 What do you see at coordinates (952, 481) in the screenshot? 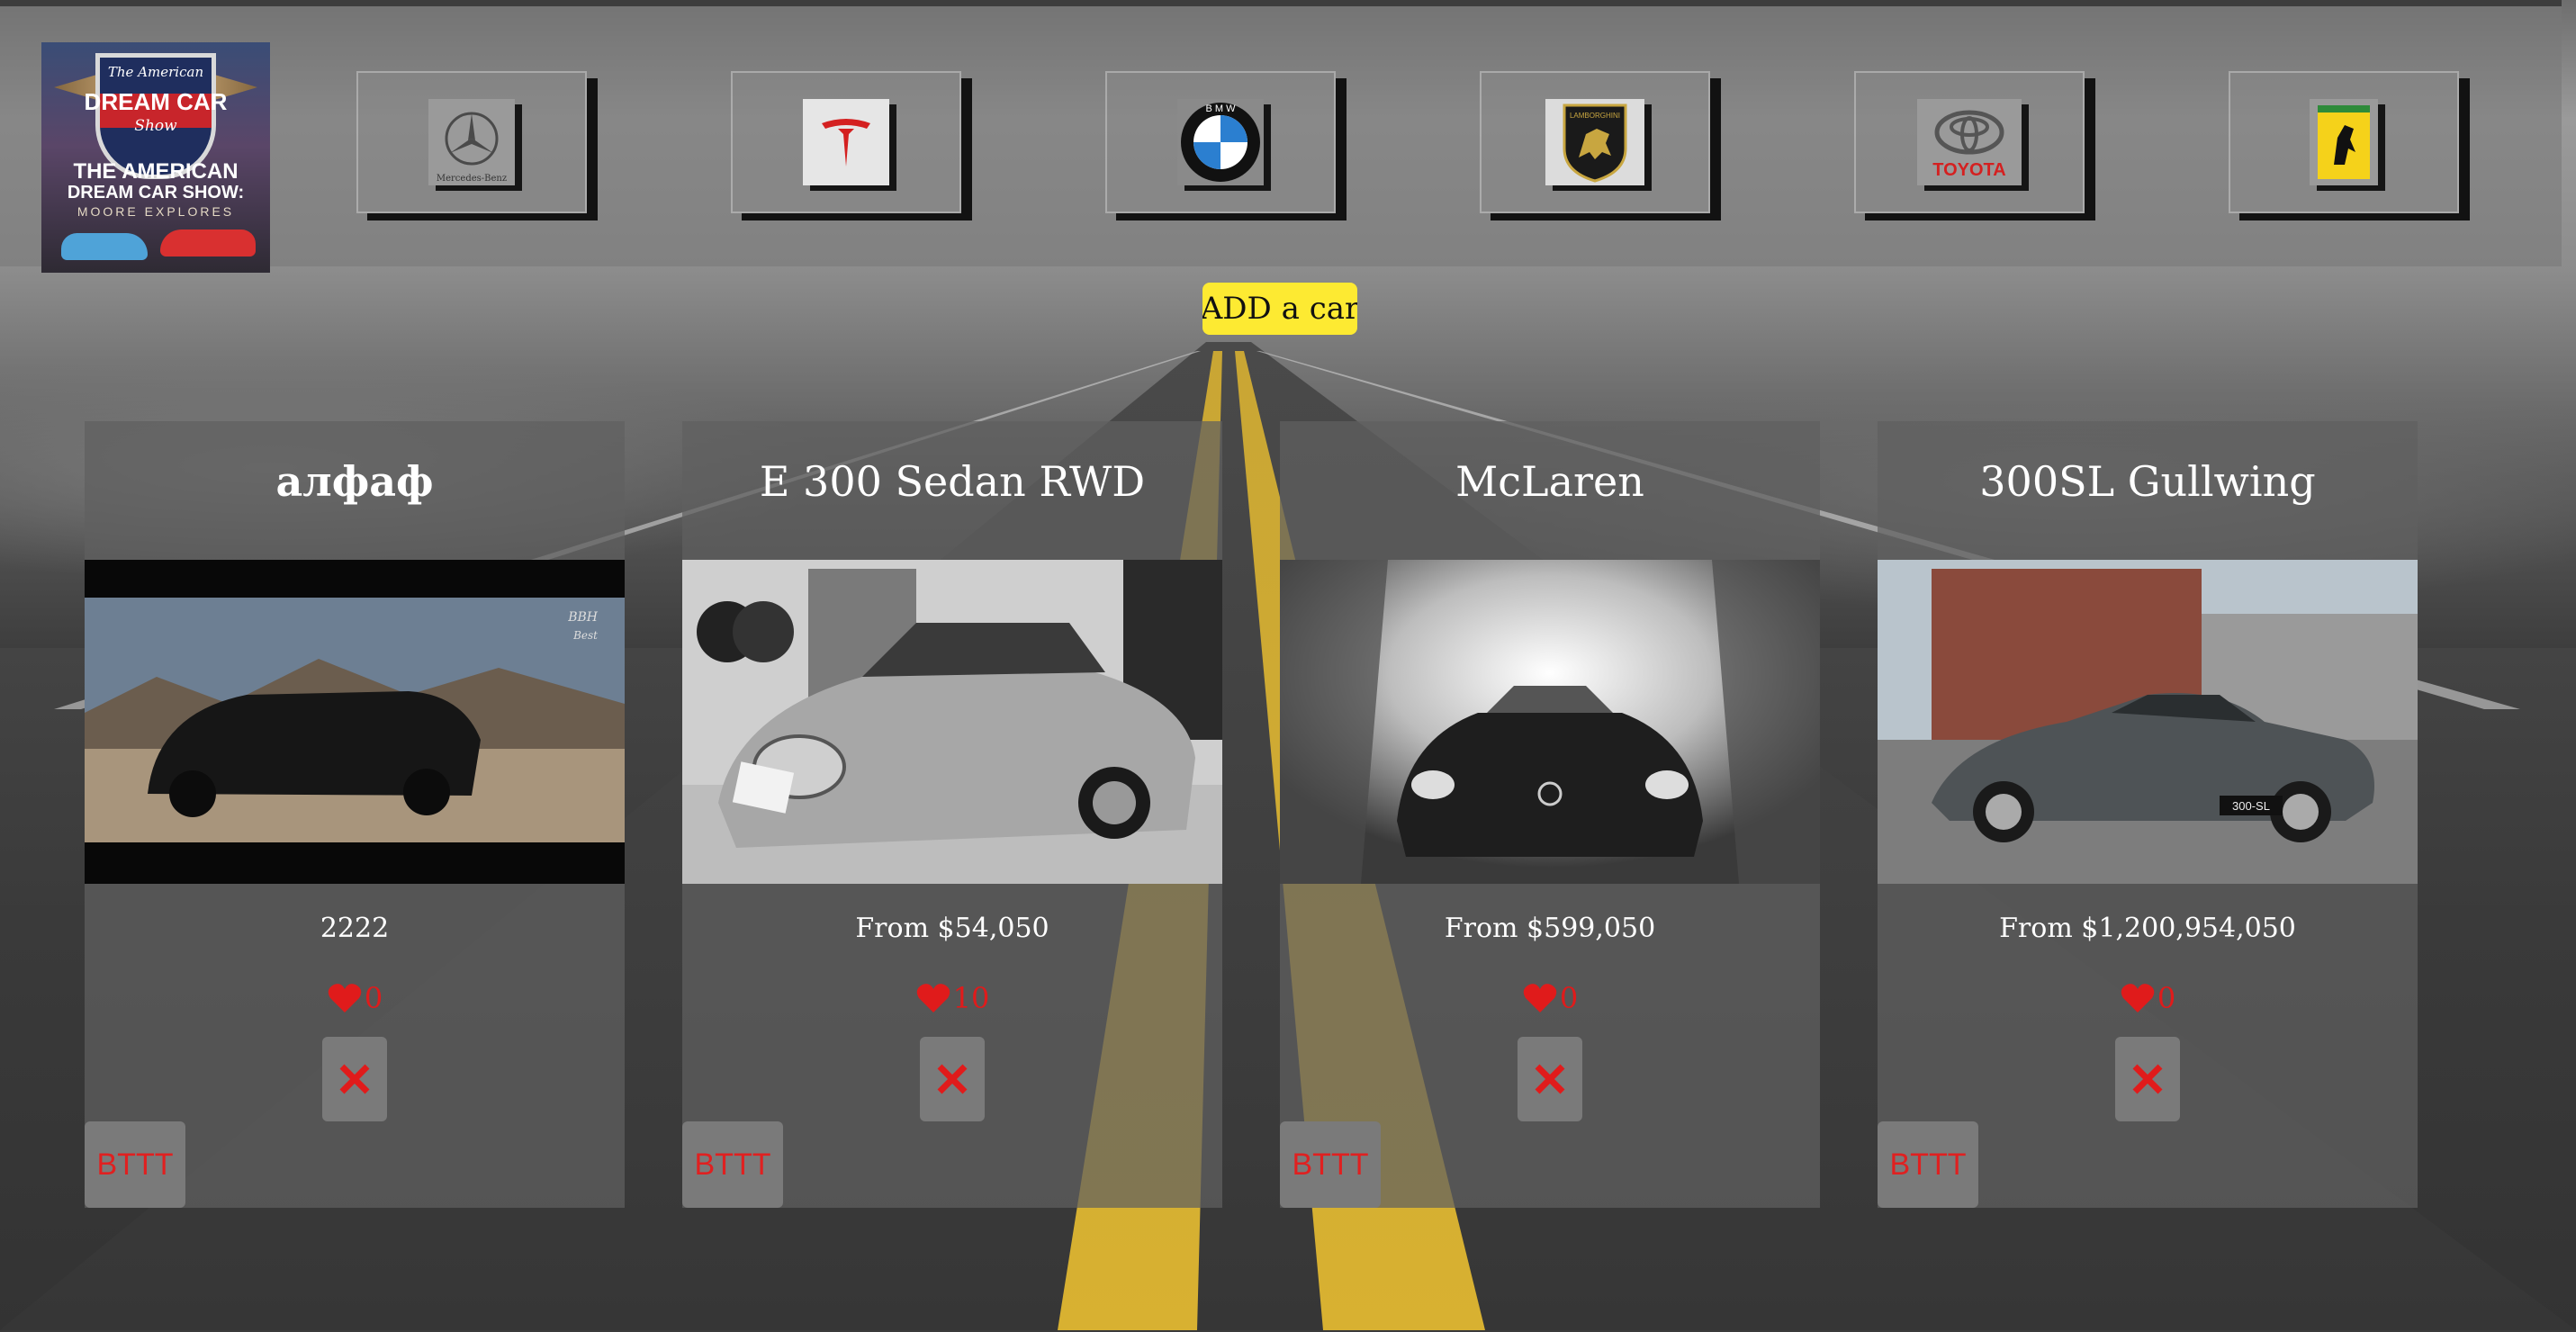
I see `car-title: E 300 Sedan RWD` at bounding box center [952, 481].